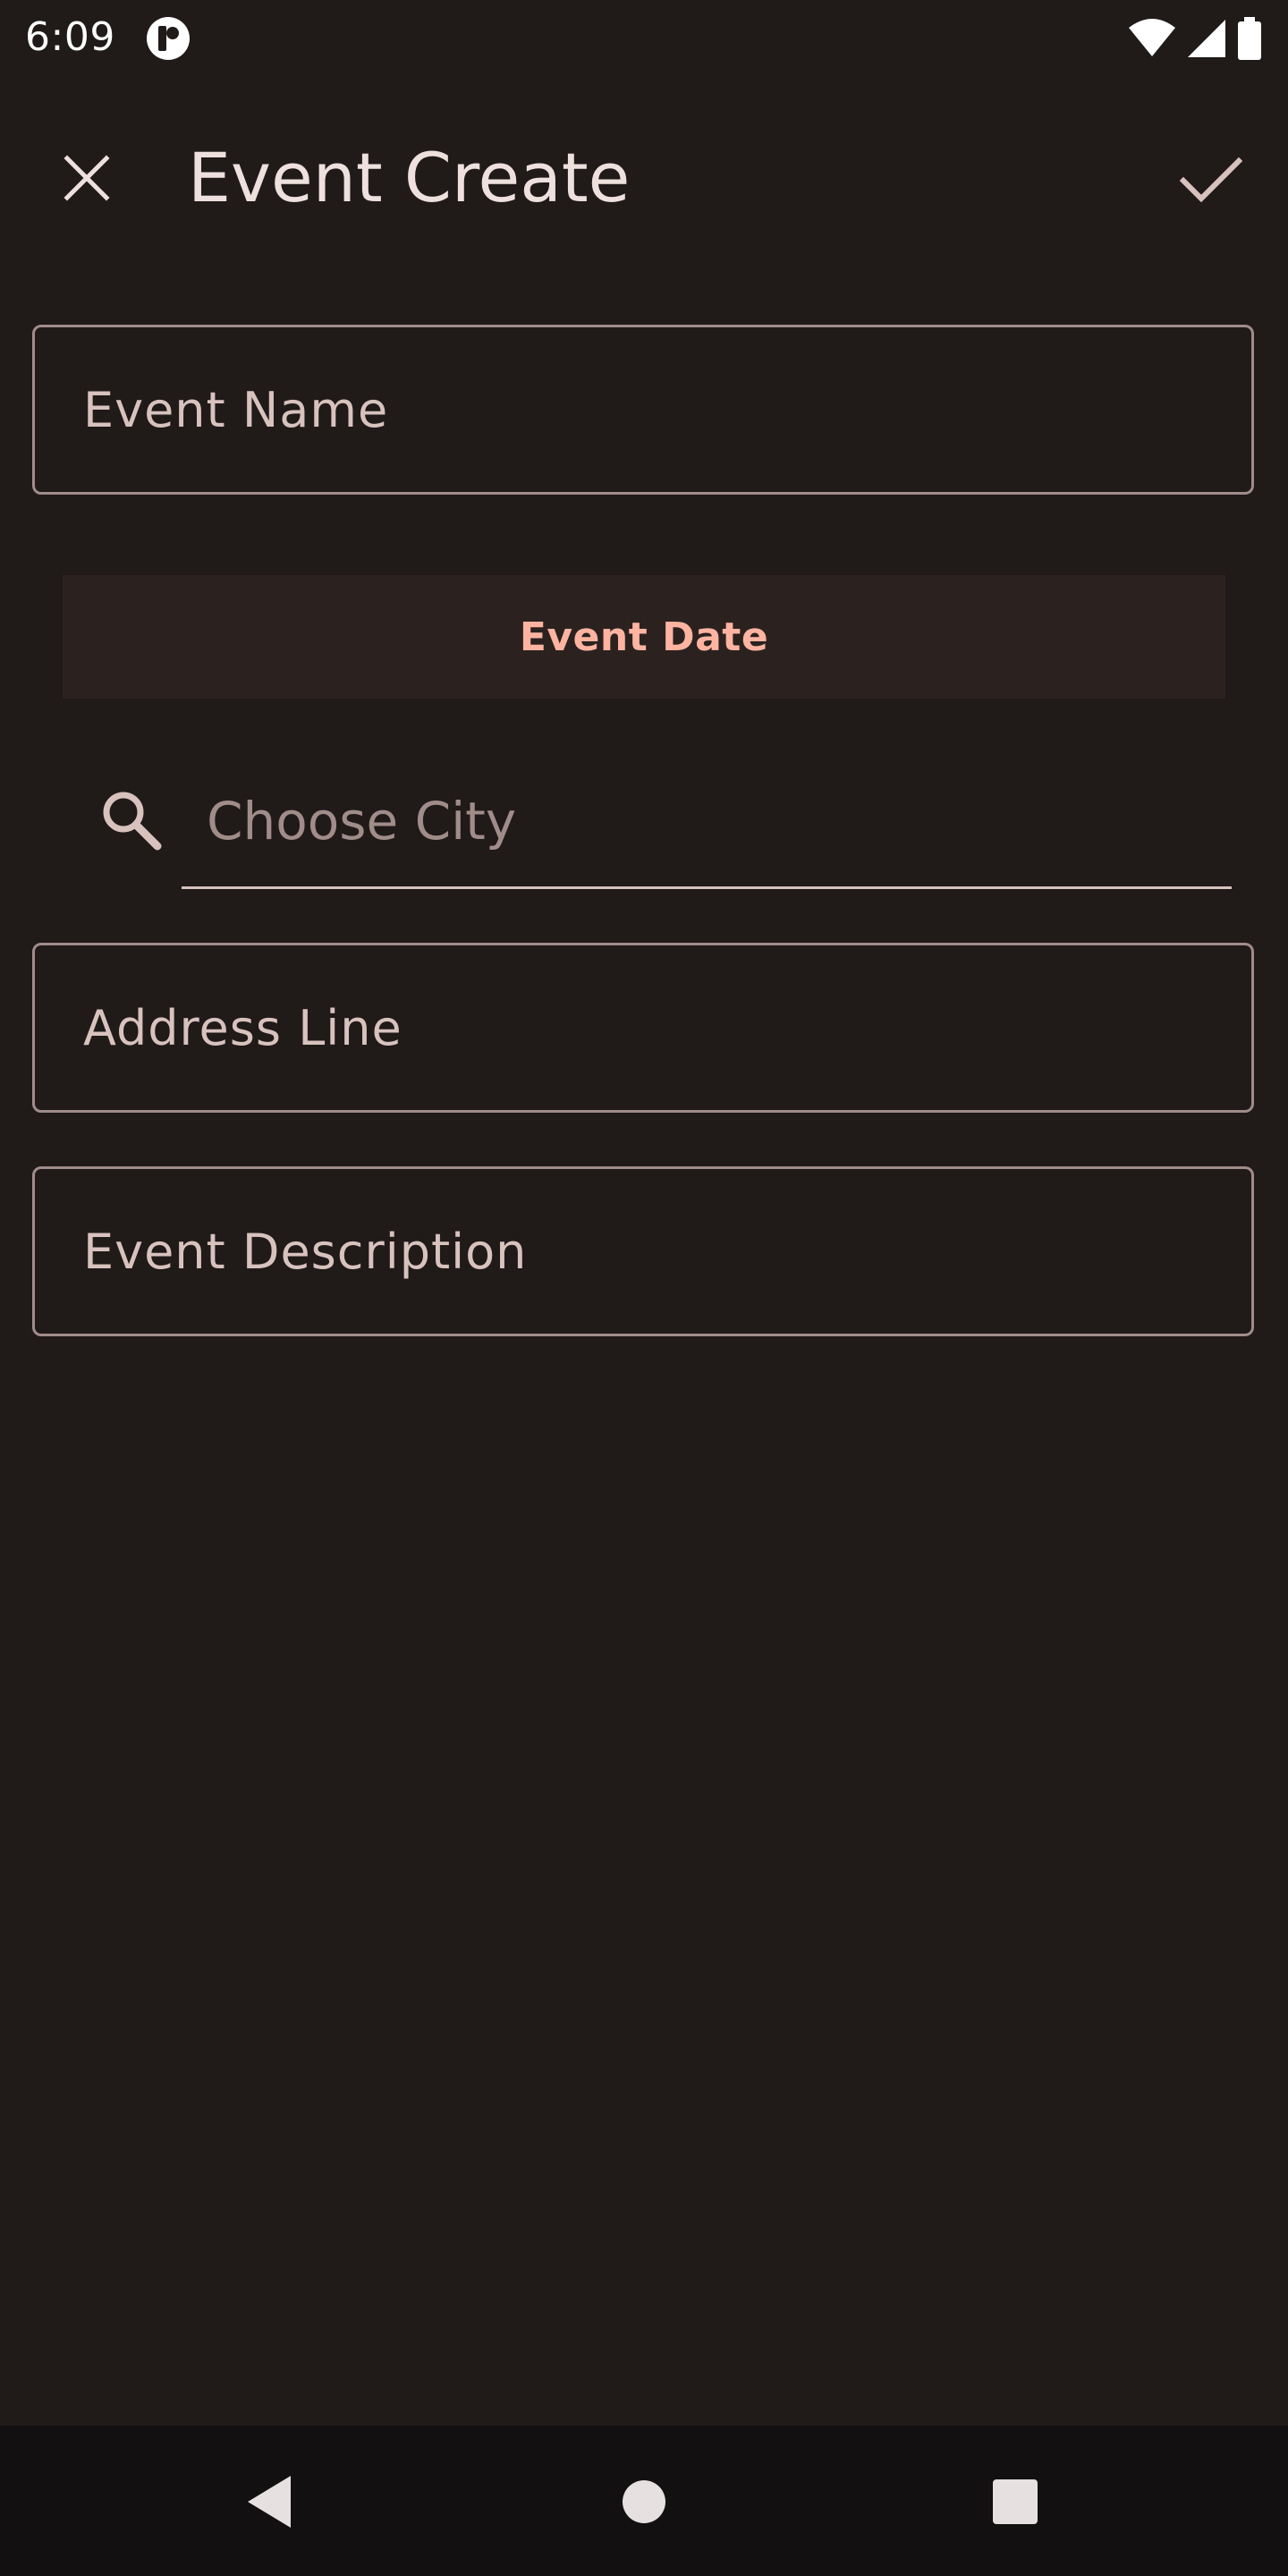 The width and height of the screenshot is (1288, 2576). I want to click on status-icons, so click(1195, 38).